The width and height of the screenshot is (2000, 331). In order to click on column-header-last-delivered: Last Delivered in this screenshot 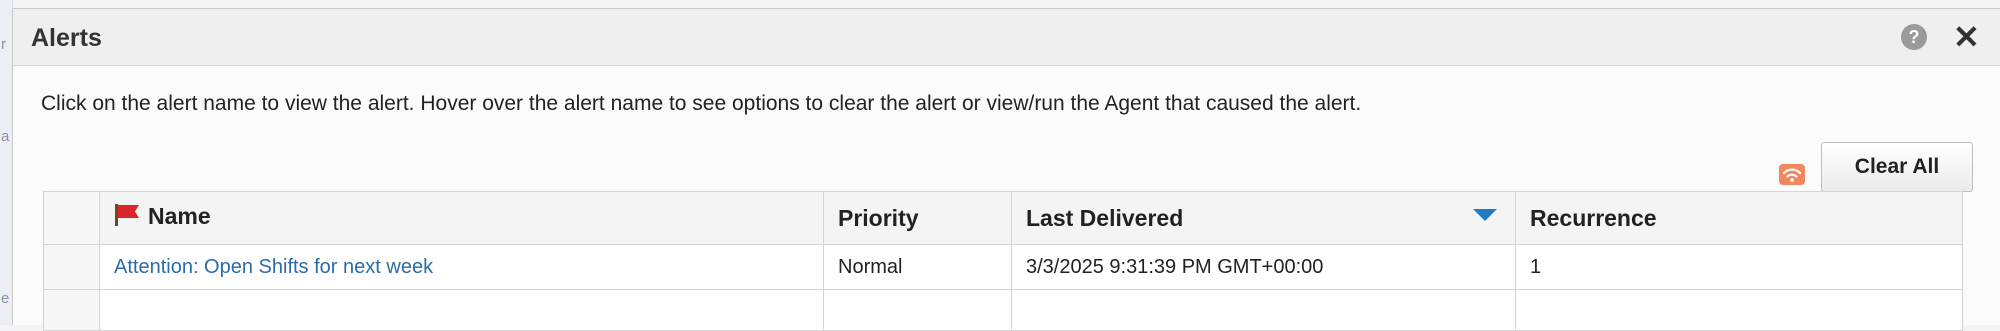, I will do `click(1263, 218)`.